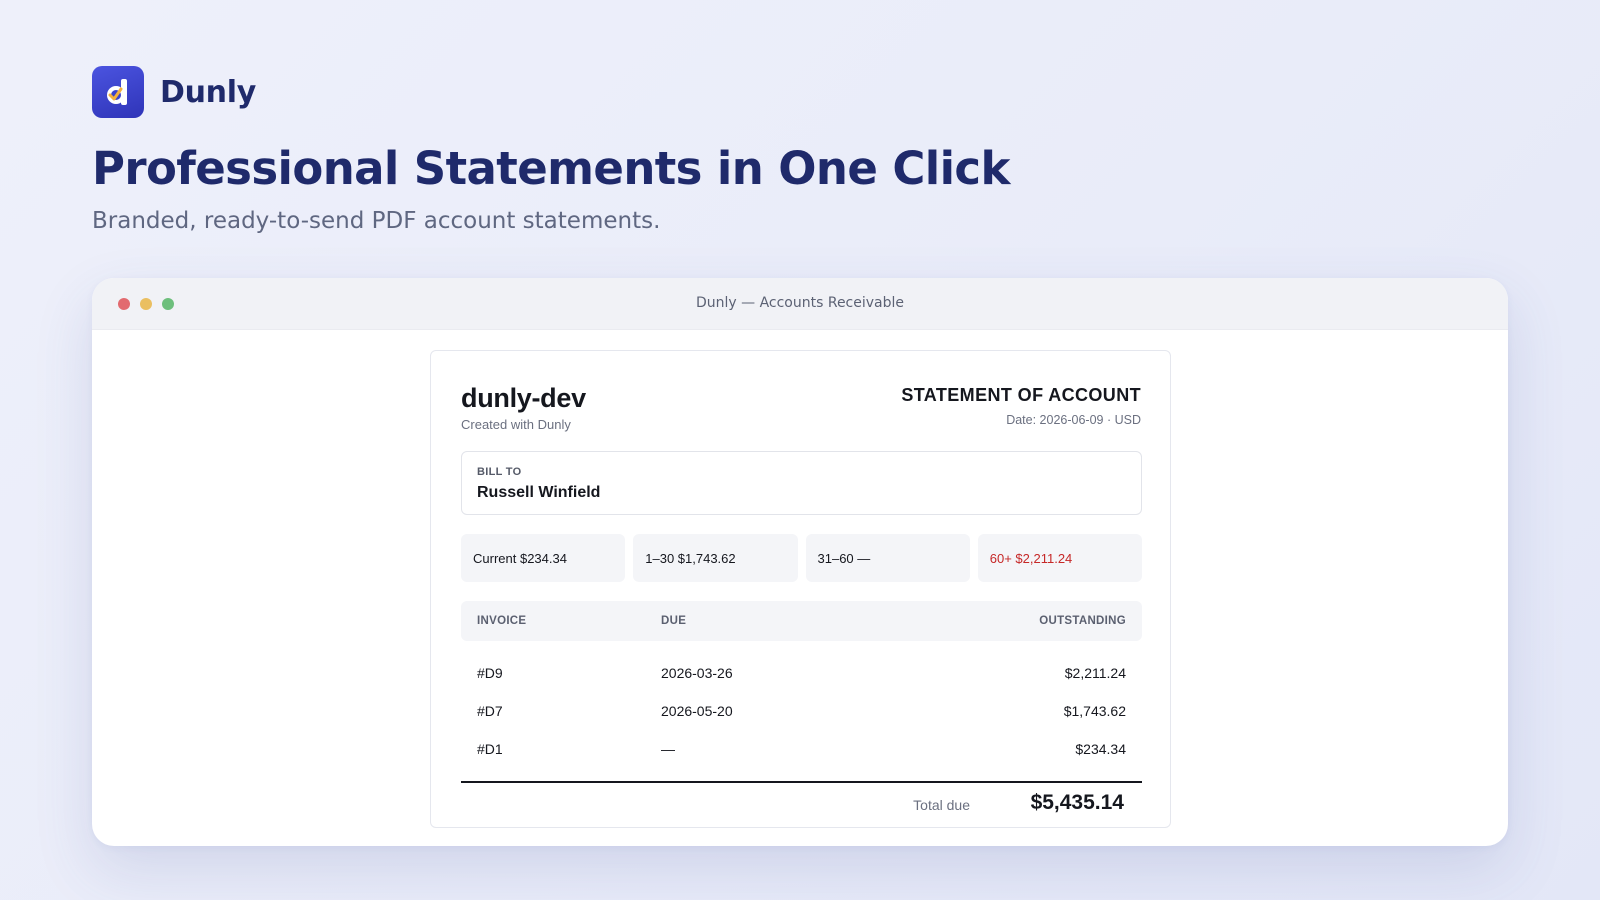 The width and height of the screenshot is (1600, 900). I want to click on aging-current: Current $234.34, so click(543, 558).